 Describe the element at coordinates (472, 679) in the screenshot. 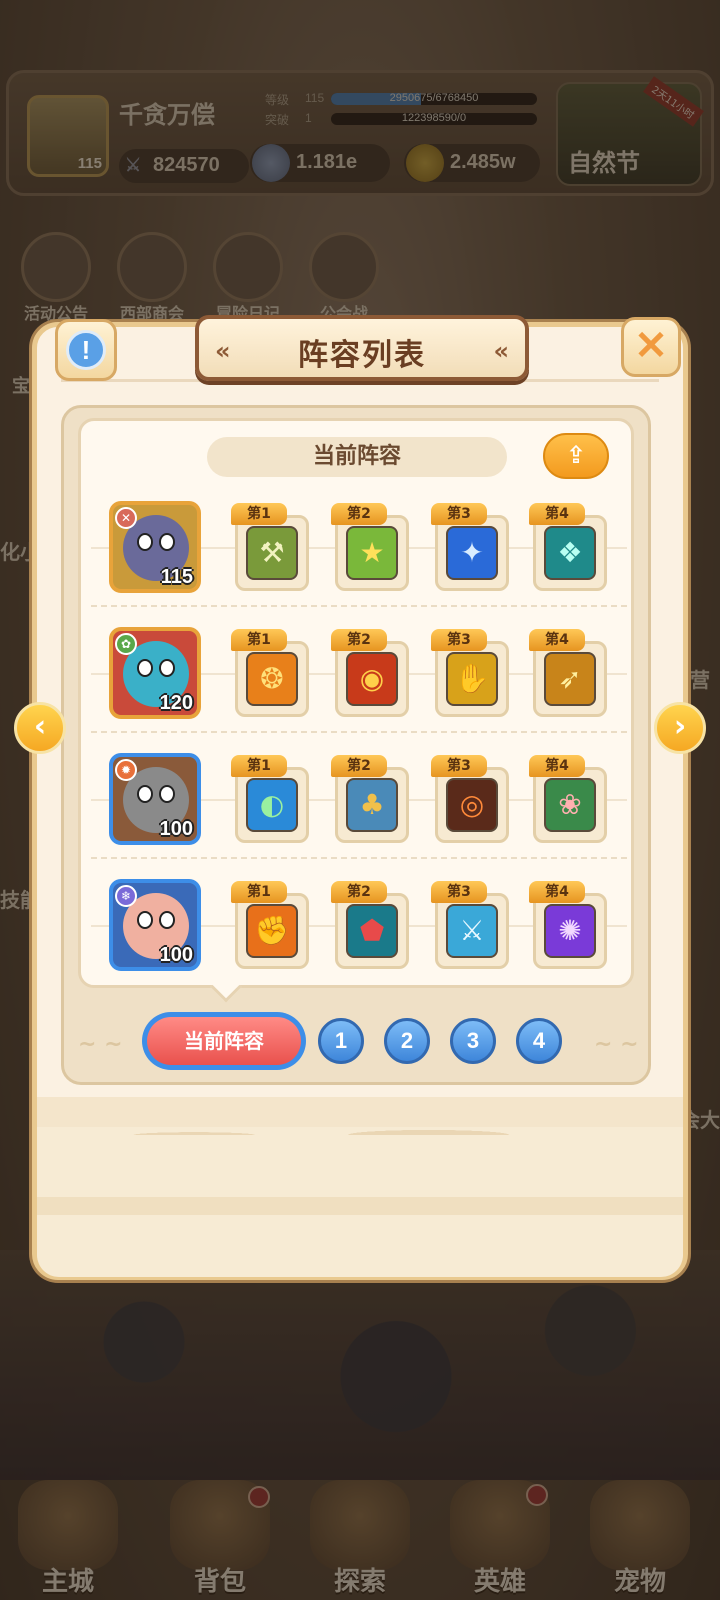

I see `skill-icon: ✋` at that location.